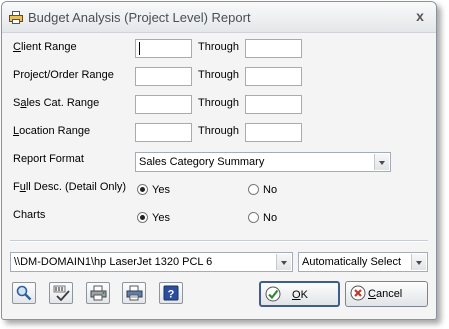 The height and width of the screenshot is (329, 449). I want to click on charts-label: Charts, so click(29, 215).